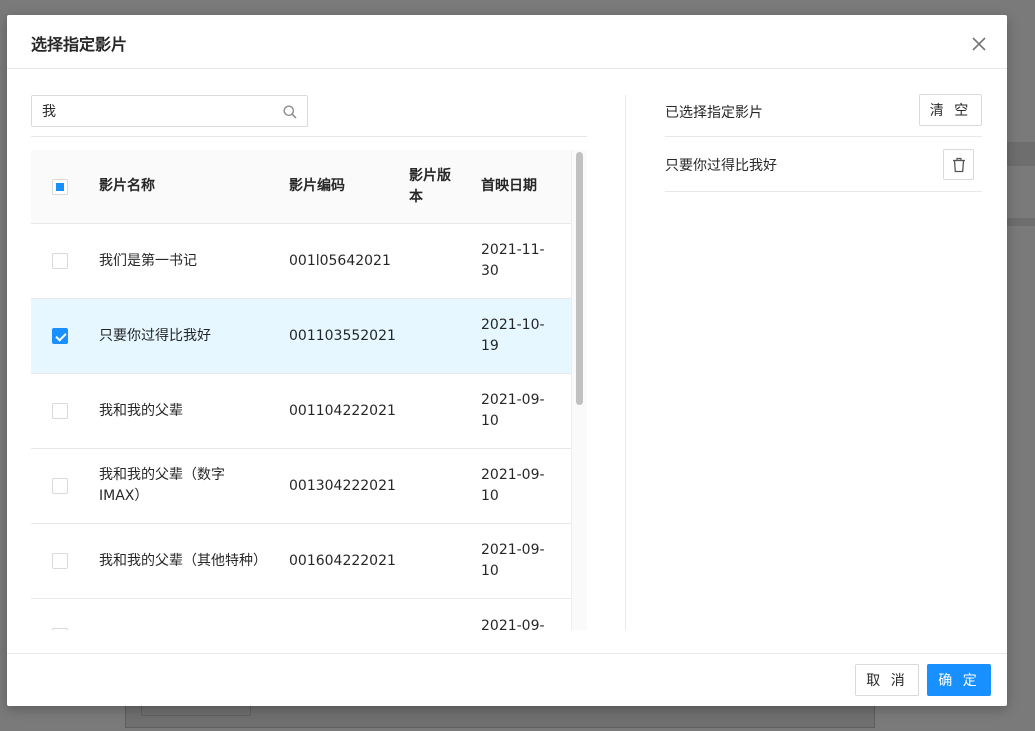  Describe the element at coordinates (513, 335) in the screenshot. I see `film-date: 2021-10-19` at that location.